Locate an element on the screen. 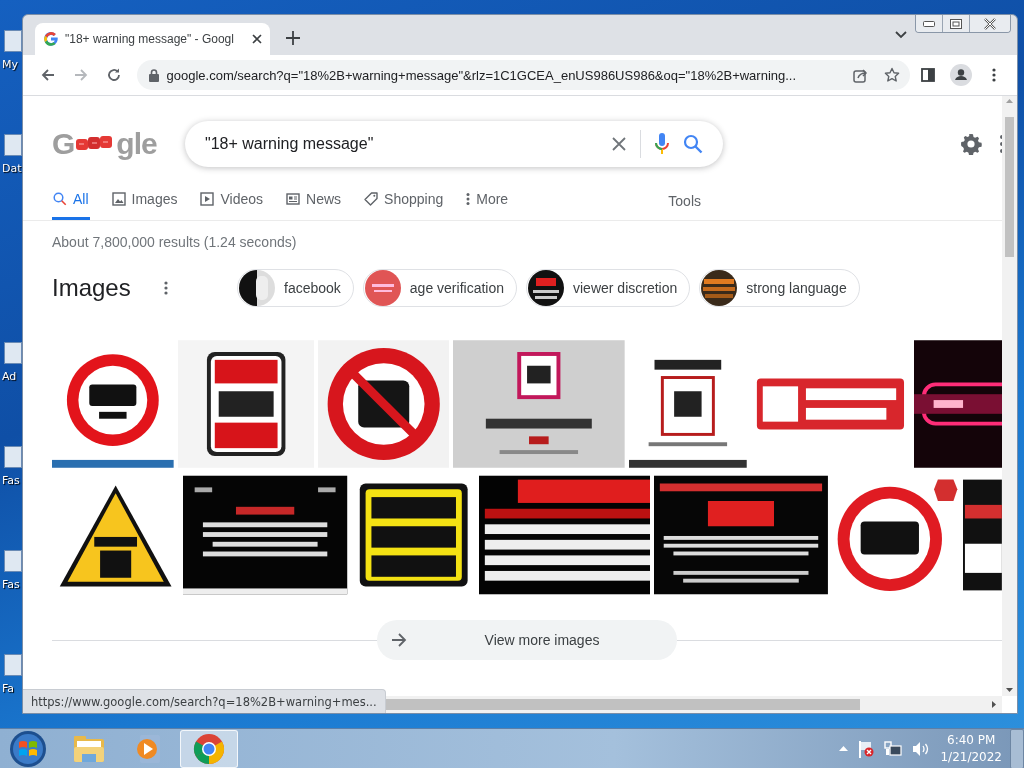  related-search-chip: viewer discretion is located at coordinates (608, 288).